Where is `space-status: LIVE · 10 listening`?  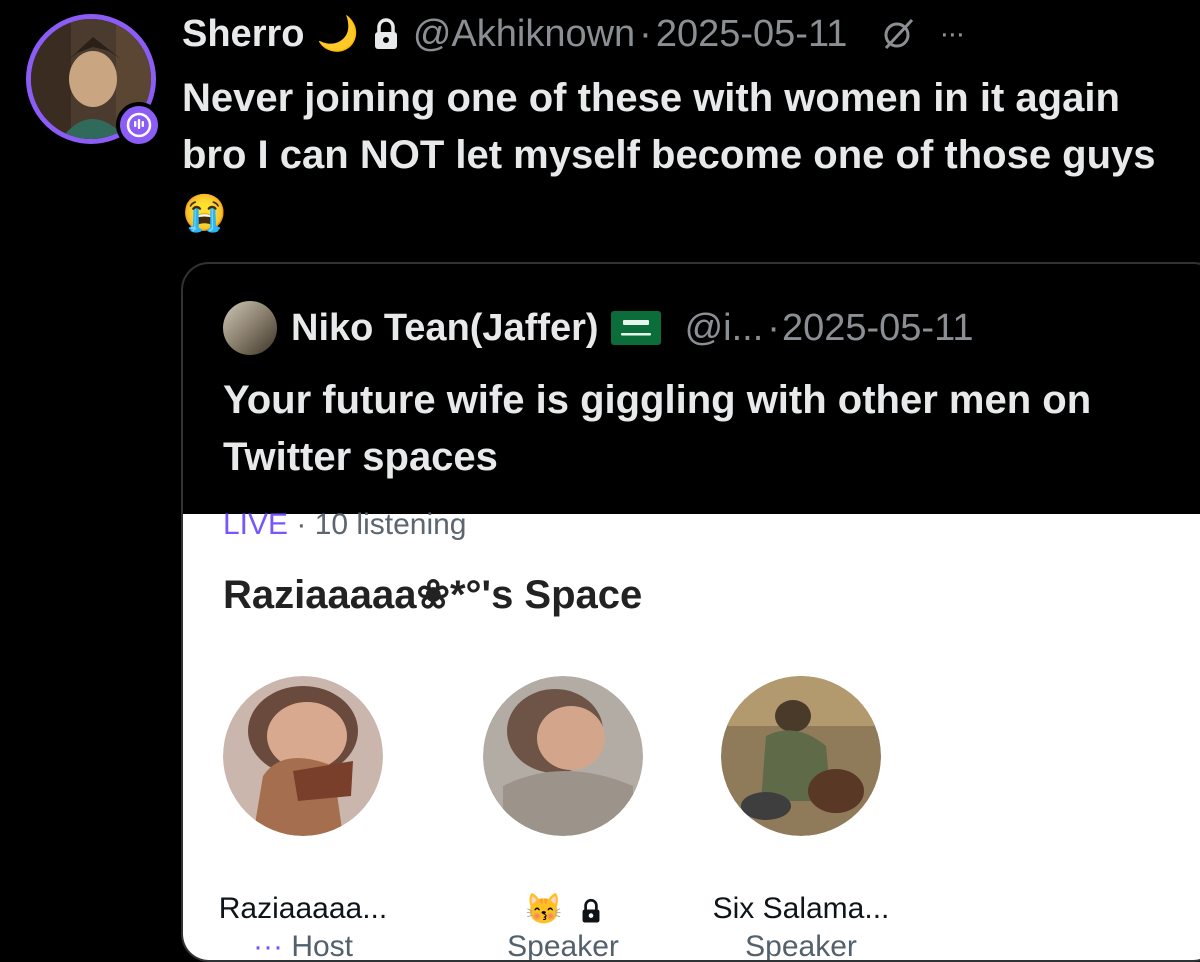
space-status: LIVE · 10 listening is located at coordinates (345, 525).